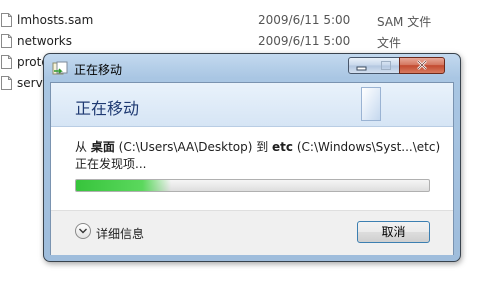  What do you see at coordinates (55, 20) in the screenshot?
I see `file-name: lmhosts.sam` at bounding box center [55, 20].